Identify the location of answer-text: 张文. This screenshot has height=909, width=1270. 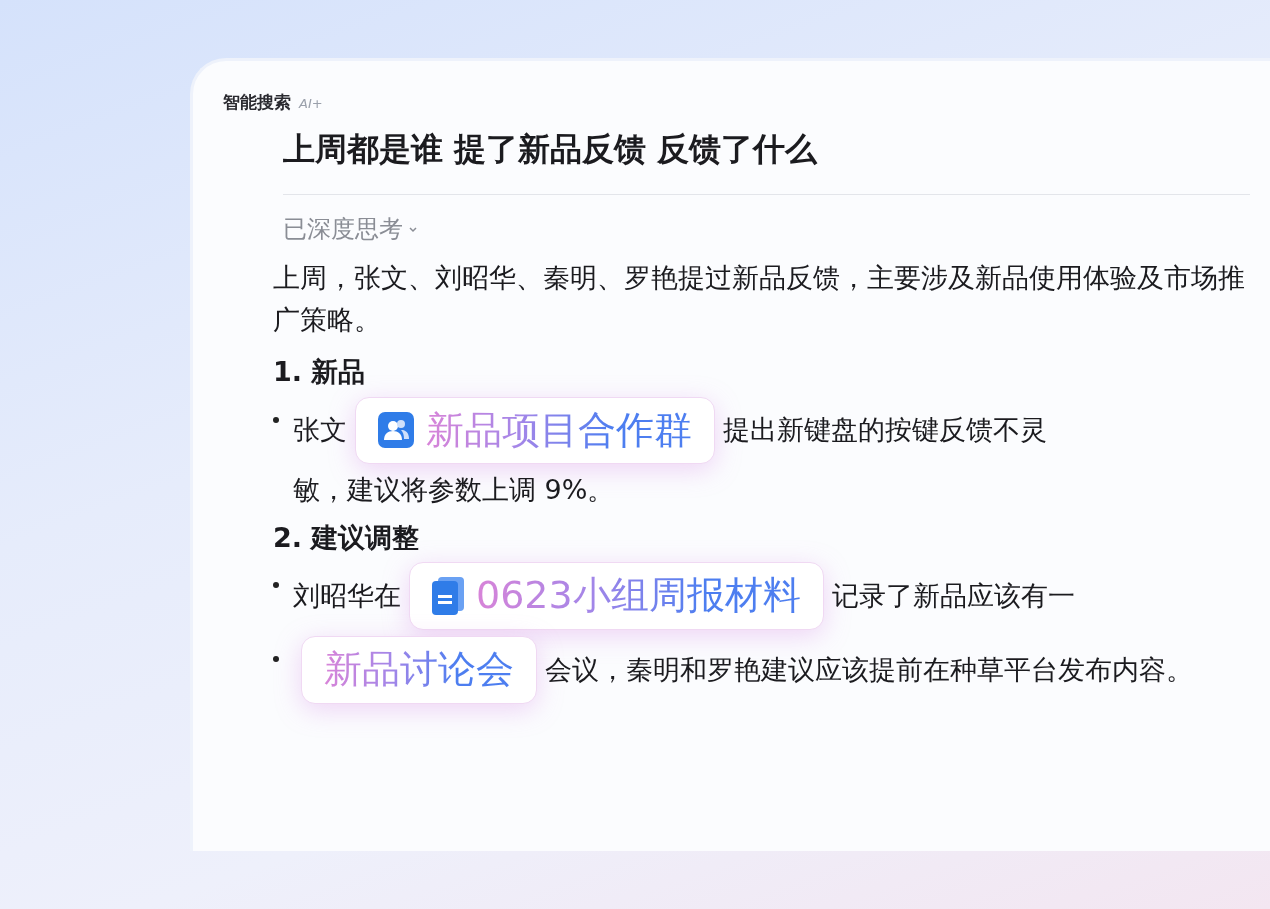
(320, 430).